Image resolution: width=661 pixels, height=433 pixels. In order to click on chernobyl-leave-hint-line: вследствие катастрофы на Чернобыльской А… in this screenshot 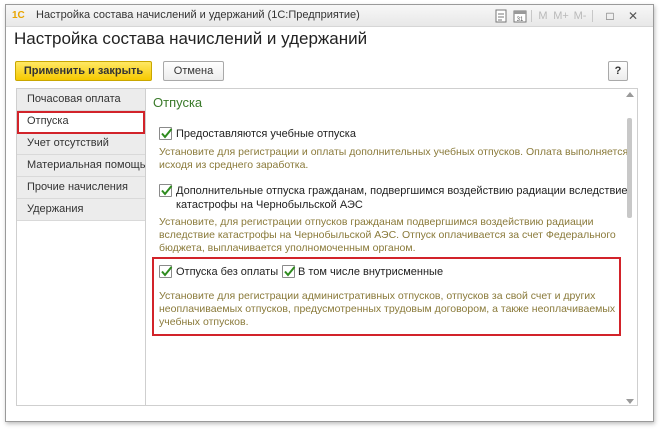, I will do `click(387, 235)`.